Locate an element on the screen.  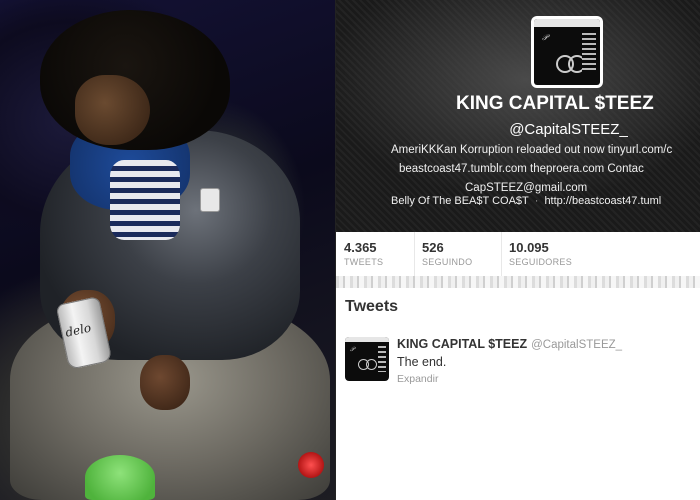
avatar-image: 𝒫 is located at coordinates (567, 52).